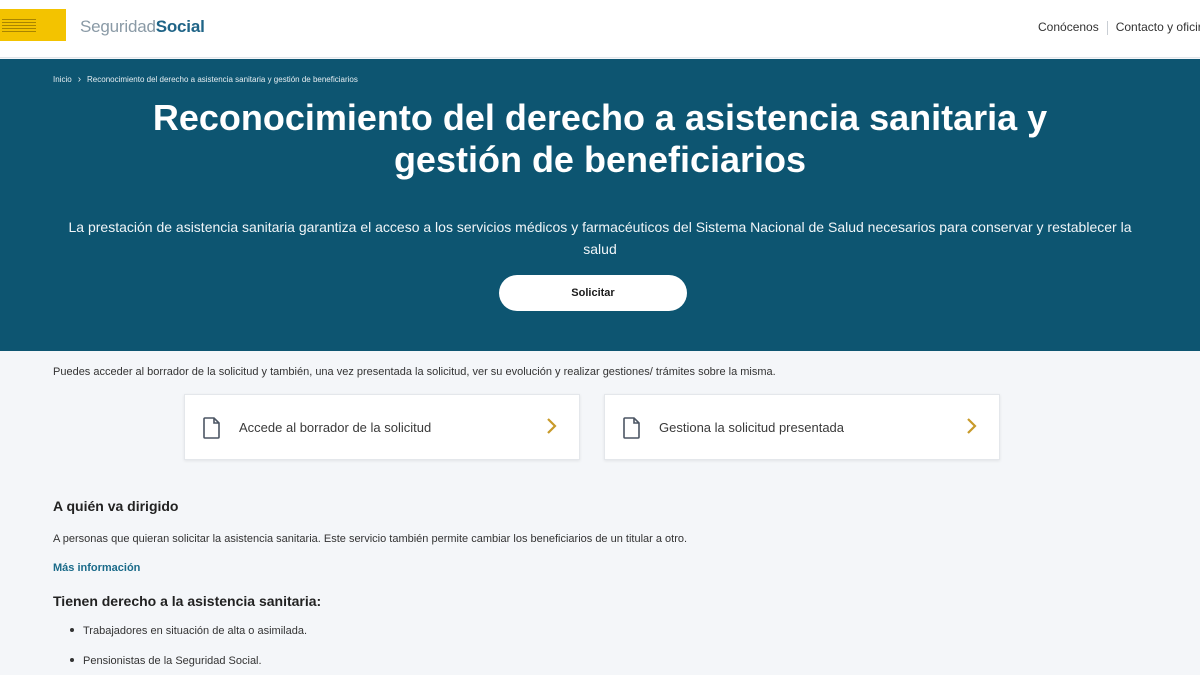  What do you see at coordinates (172, 661) in the screenshot?
I see `list-item-text: Pensionistas de la Seguridad Social.` at bounding box center [172, 661].